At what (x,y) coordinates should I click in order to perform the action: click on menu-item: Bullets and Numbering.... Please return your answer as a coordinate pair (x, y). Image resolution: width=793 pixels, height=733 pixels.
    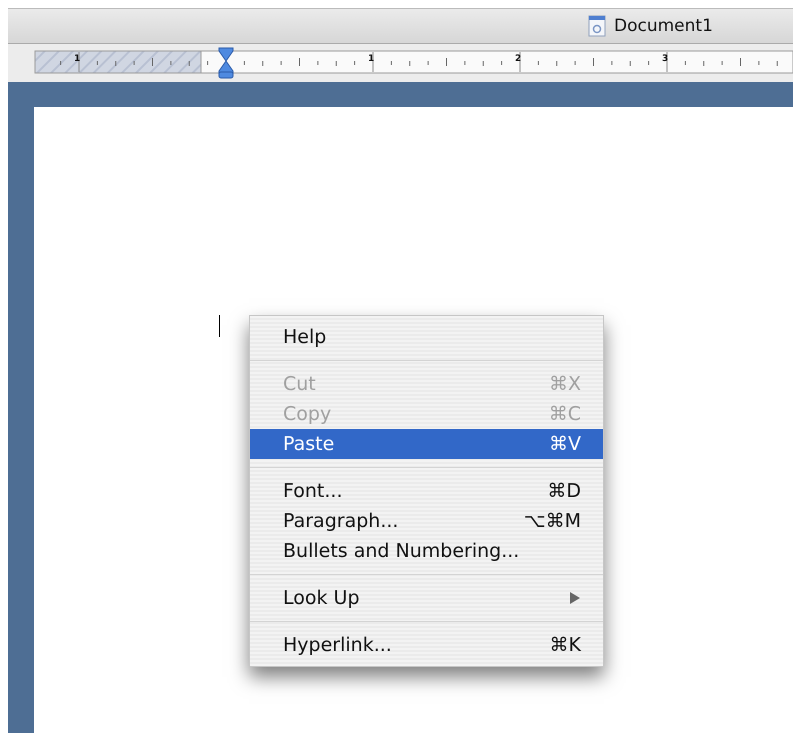
    Looking at the image, I should click on (426, 551).